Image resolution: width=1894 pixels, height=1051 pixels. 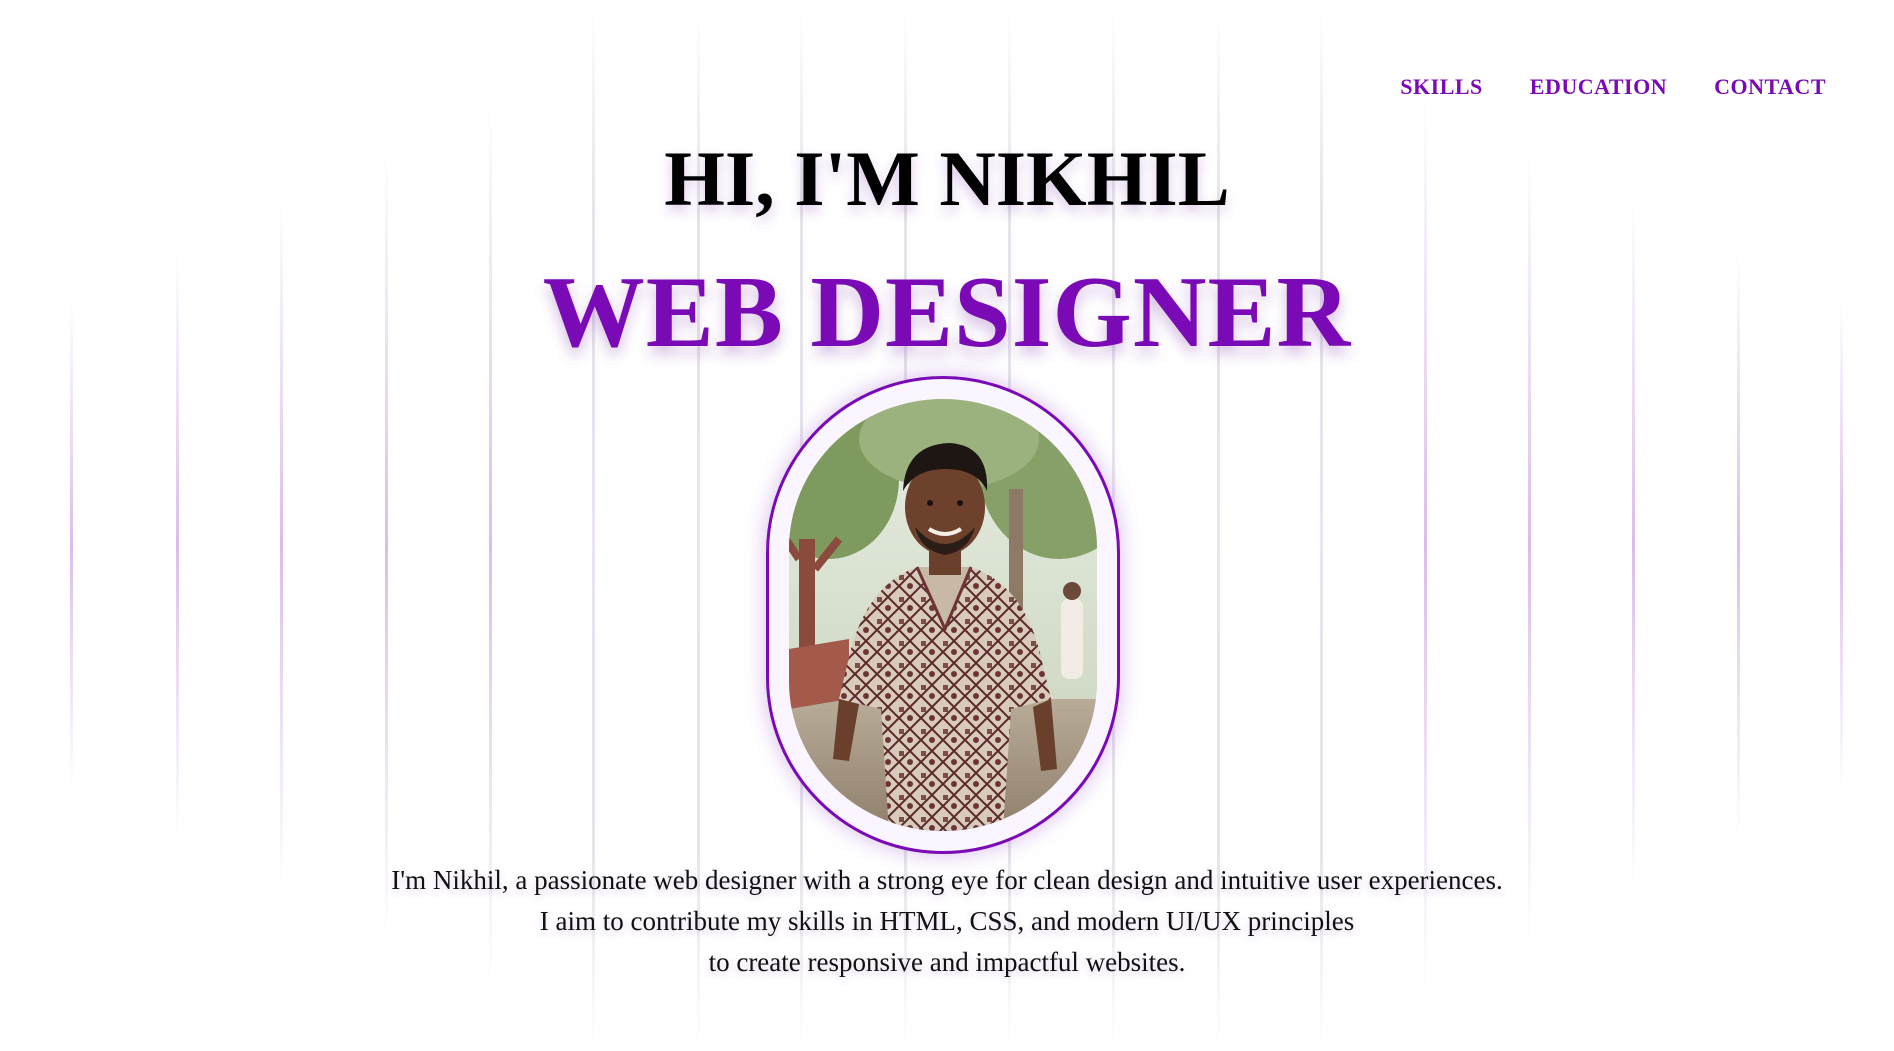 I want to click on portrait-frame, so click(x=943, y=615).